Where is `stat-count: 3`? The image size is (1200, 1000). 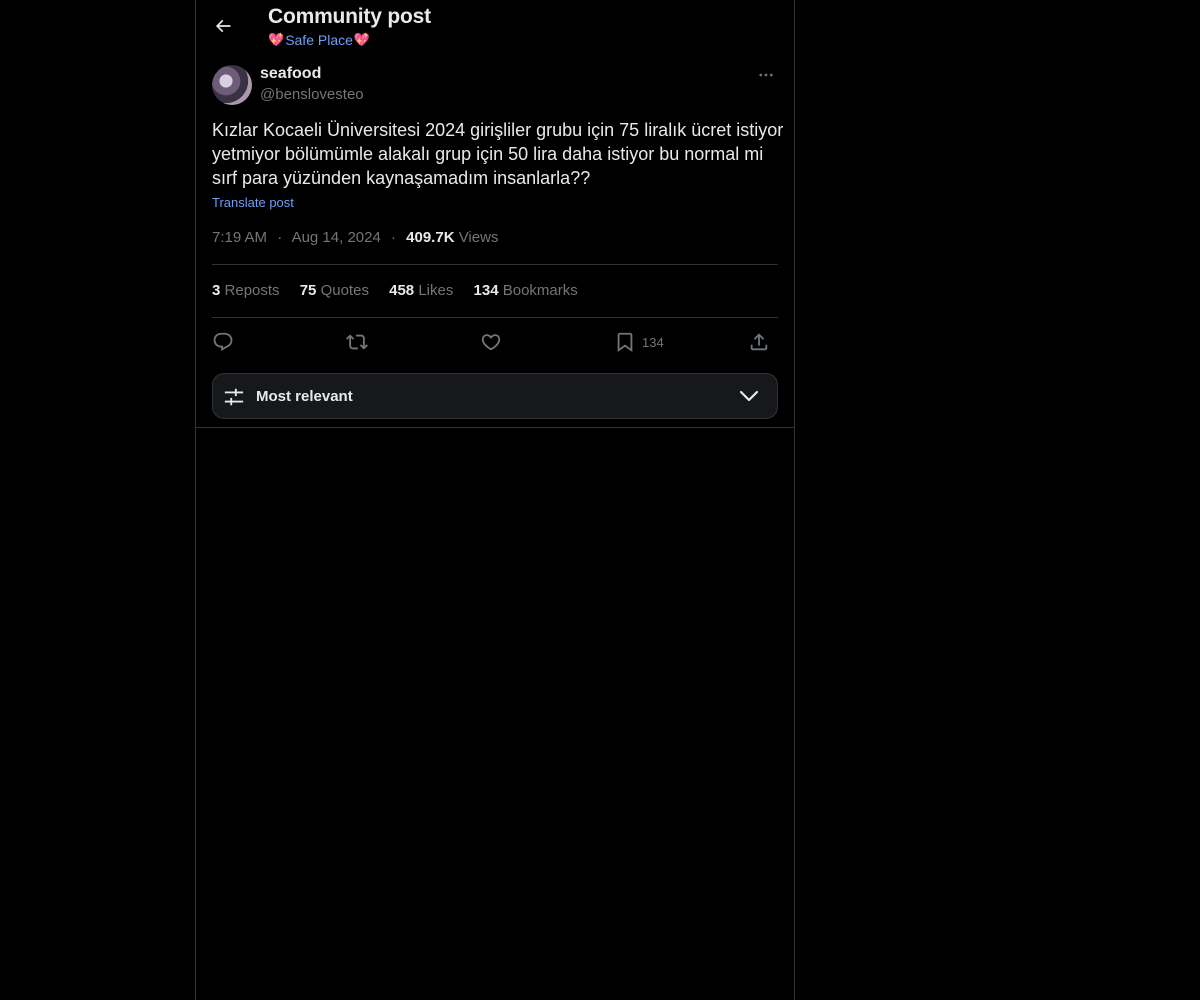
stat-count: 3 is located at coordinates (216, 290).